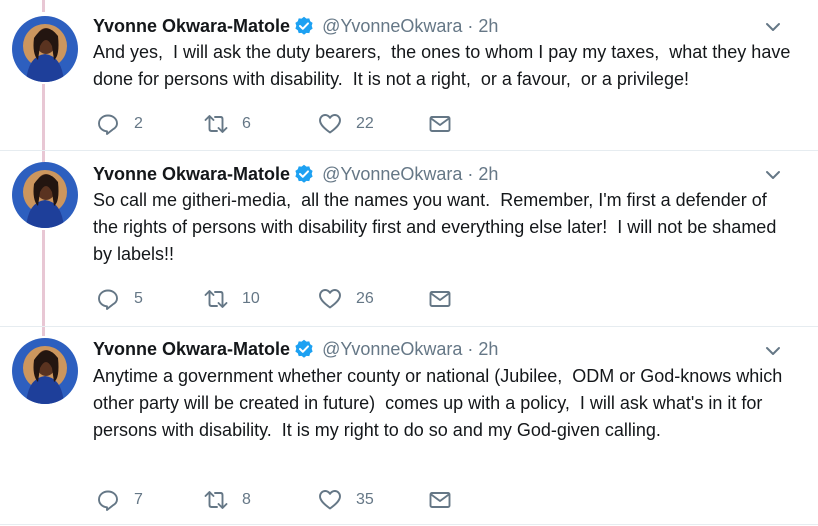  Describe the element at coordinates (365, 123) in the screenshot. I see `like-count: 22` at that location.